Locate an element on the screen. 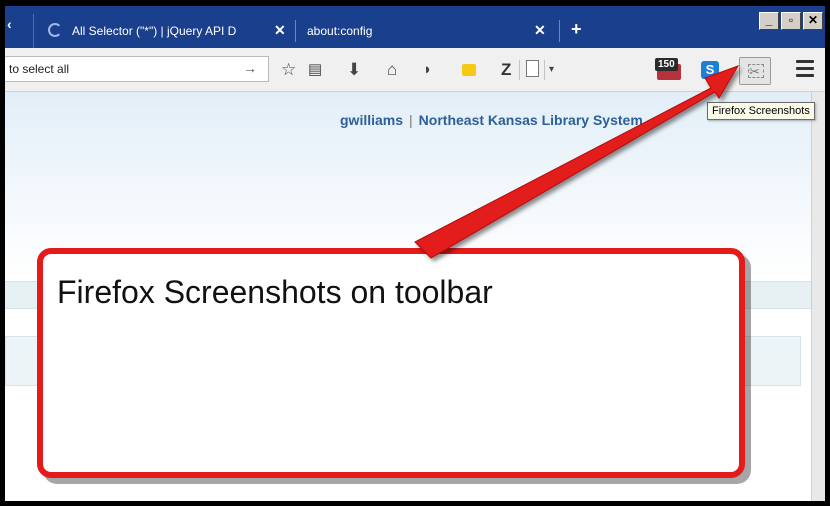  username-link: gwilliams is located at coordinates (371, 120).